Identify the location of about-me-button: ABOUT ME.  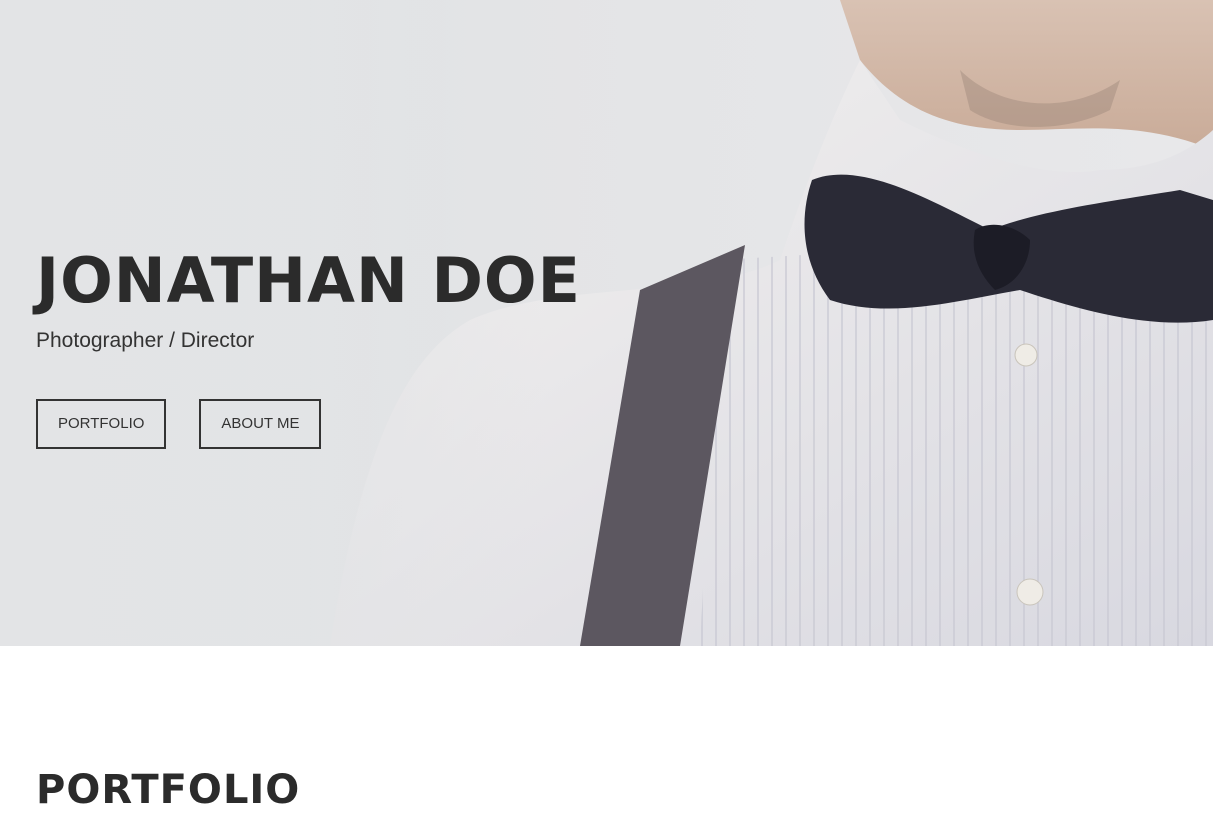
(260, 424).